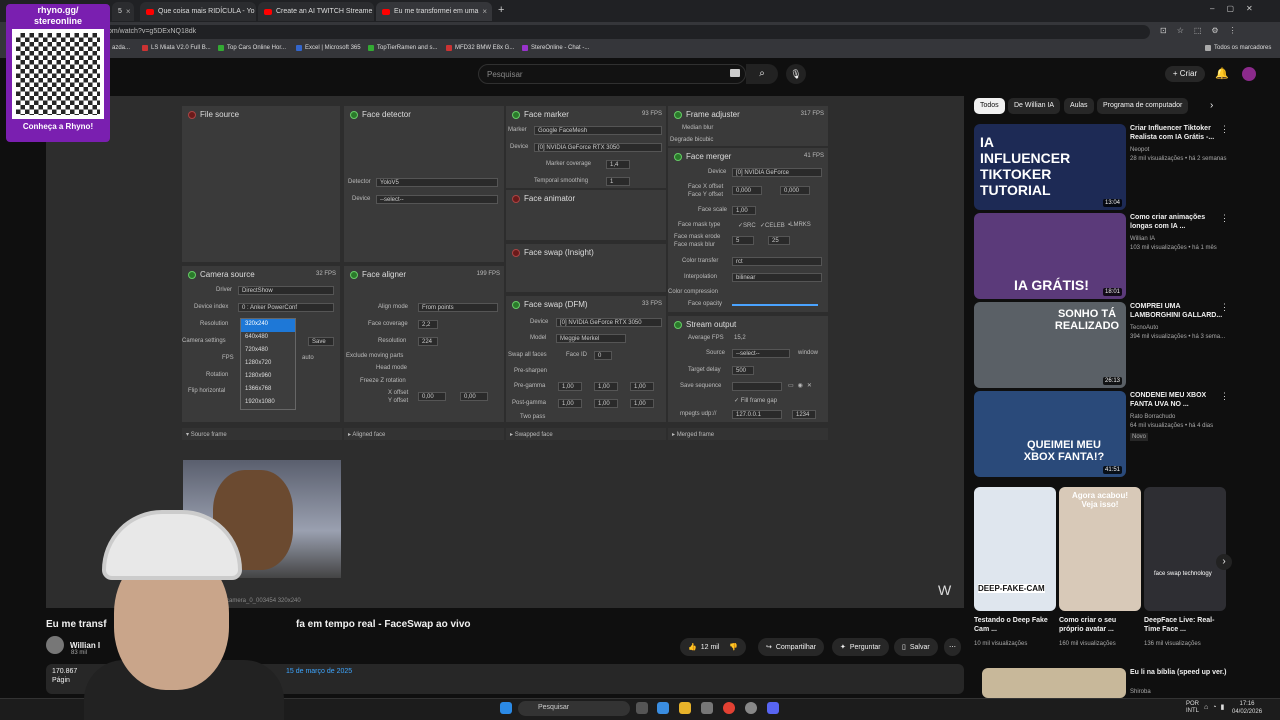  Describe the element at coordinates (795, 190) in the screenshot. I see `face-y-offset-input: 0,000` at that location.